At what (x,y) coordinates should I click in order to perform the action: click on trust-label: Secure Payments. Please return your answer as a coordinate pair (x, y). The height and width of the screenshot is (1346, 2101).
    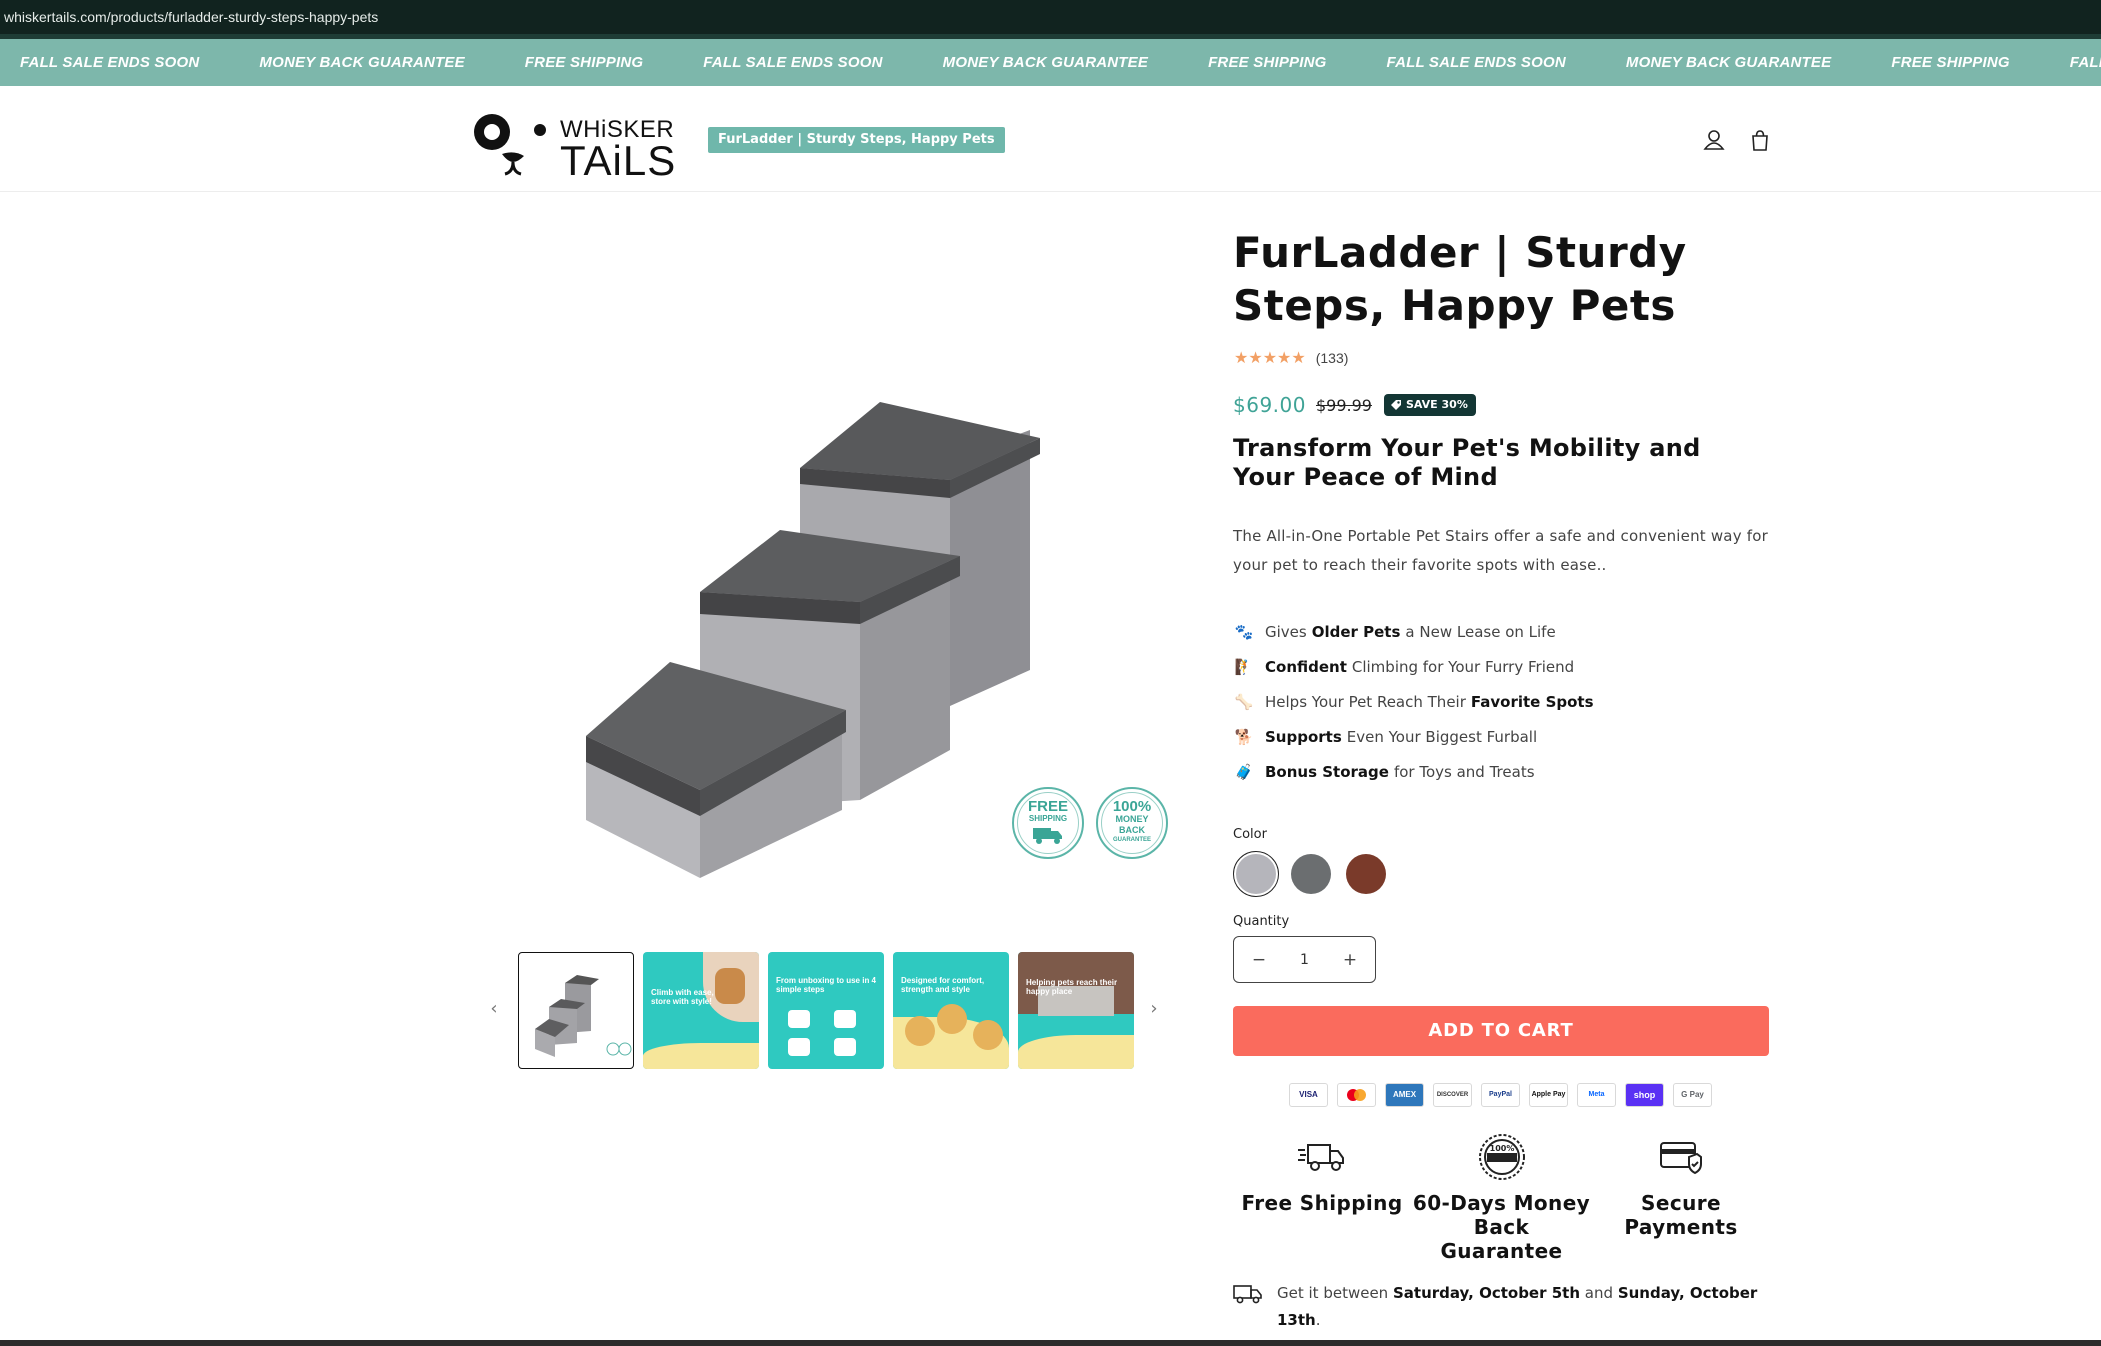
    Looking at the image, I should click on (1681, 1215).